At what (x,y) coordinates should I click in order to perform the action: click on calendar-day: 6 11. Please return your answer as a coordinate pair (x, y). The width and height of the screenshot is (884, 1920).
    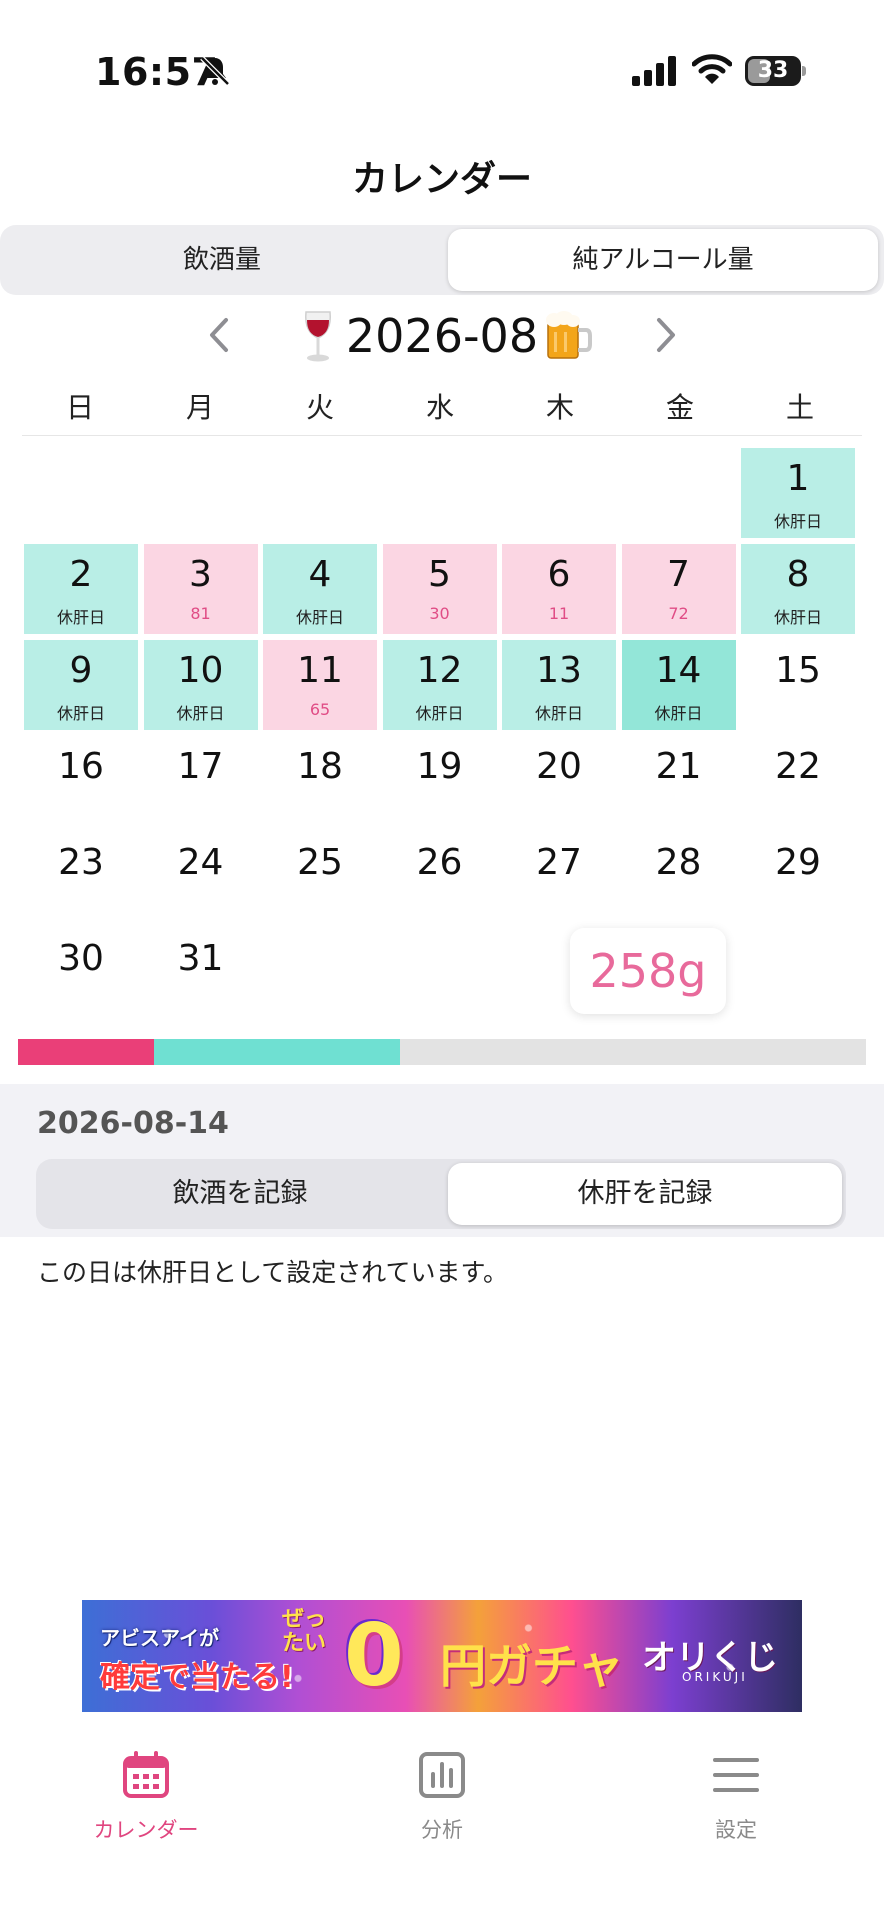
    Looking at the image, I should click on (559, 589).